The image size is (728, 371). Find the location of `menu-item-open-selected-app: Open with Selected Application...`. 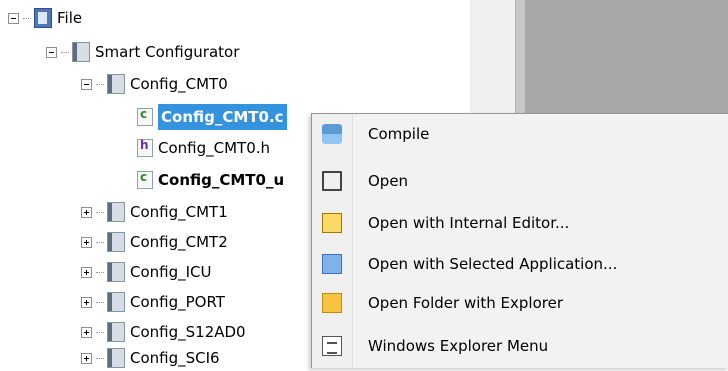

menu-item-open-selected-app: Open with Selected Application... is located at coordinates (520, 264).